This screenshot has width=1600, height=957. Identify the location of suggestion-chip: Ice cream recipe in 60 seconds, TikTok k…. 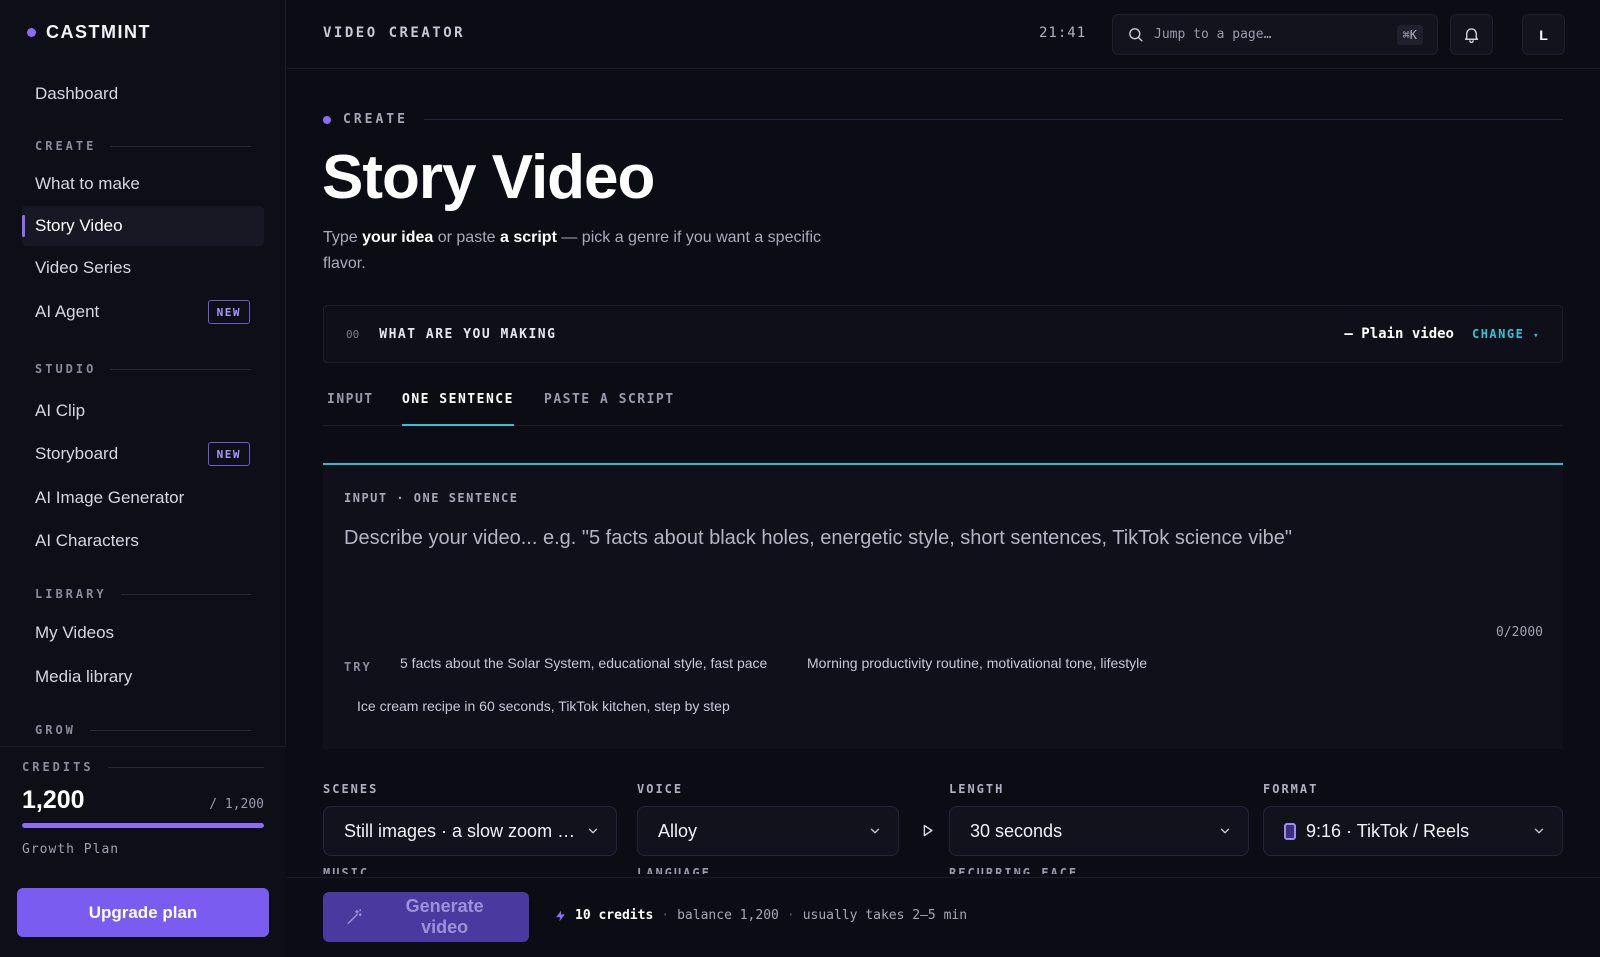
(543, 706).